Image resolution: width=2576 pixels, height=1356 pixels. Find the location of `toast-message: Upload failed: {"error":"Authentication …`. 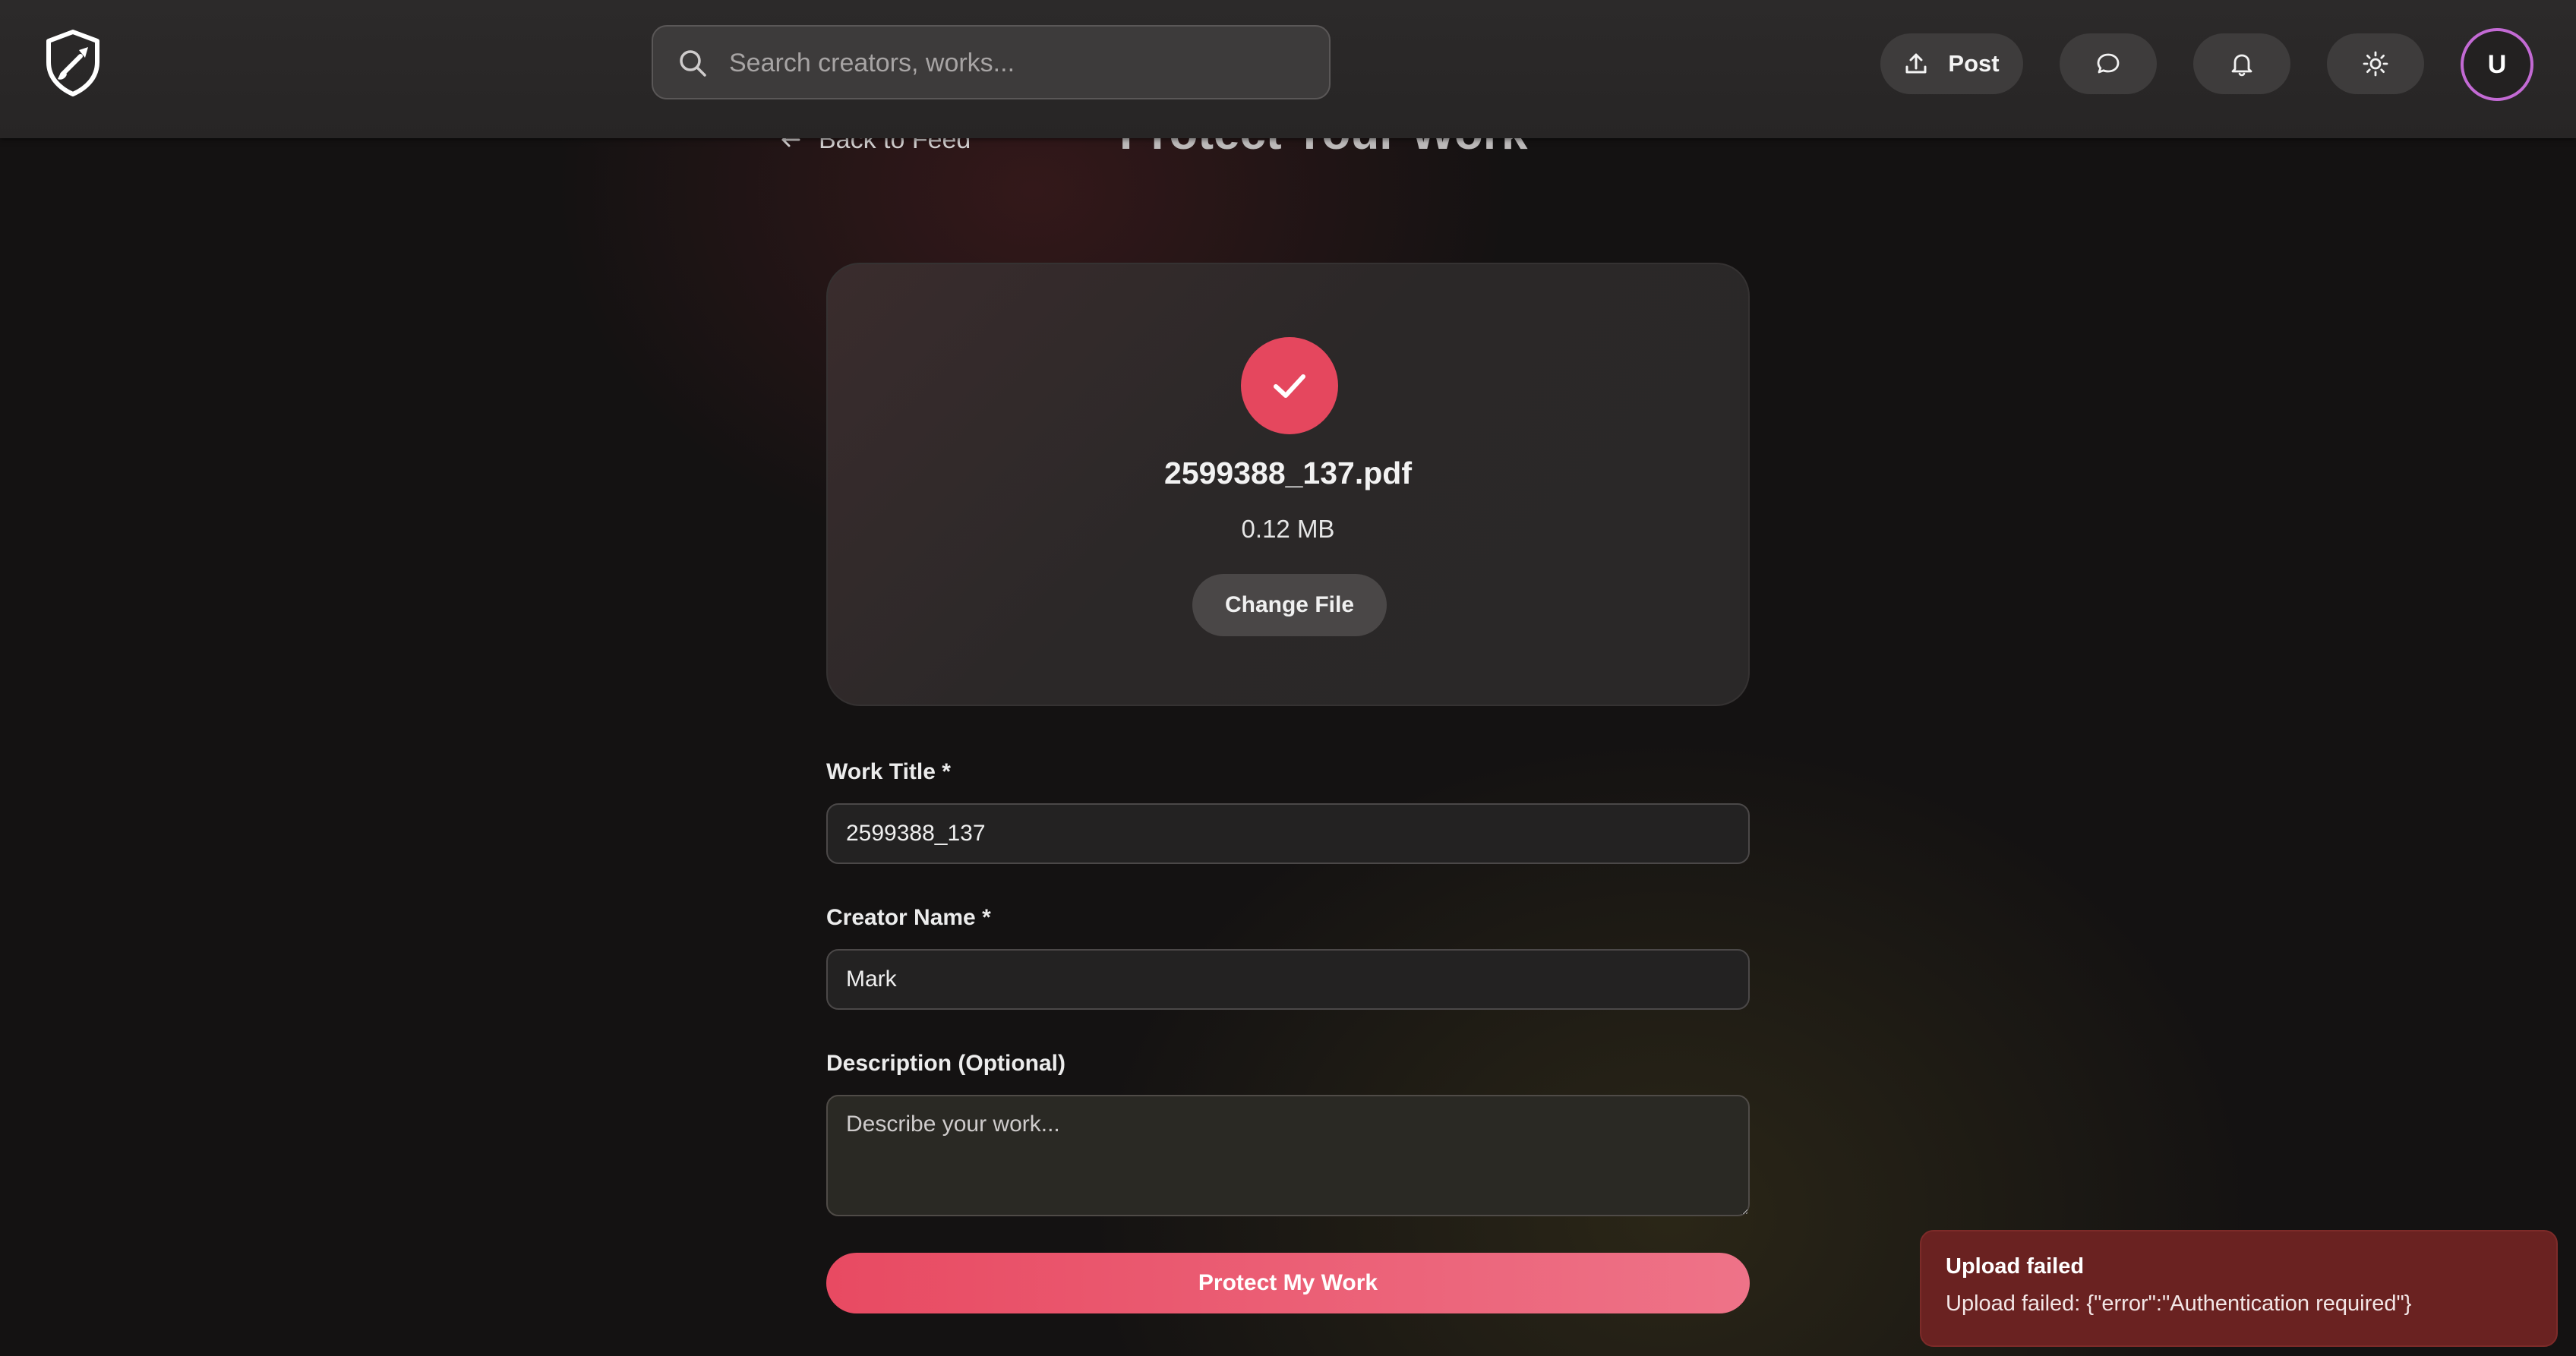

toast-message: Upload failed: {"error":"Authentication … is located at coordinates (2179, 1304).